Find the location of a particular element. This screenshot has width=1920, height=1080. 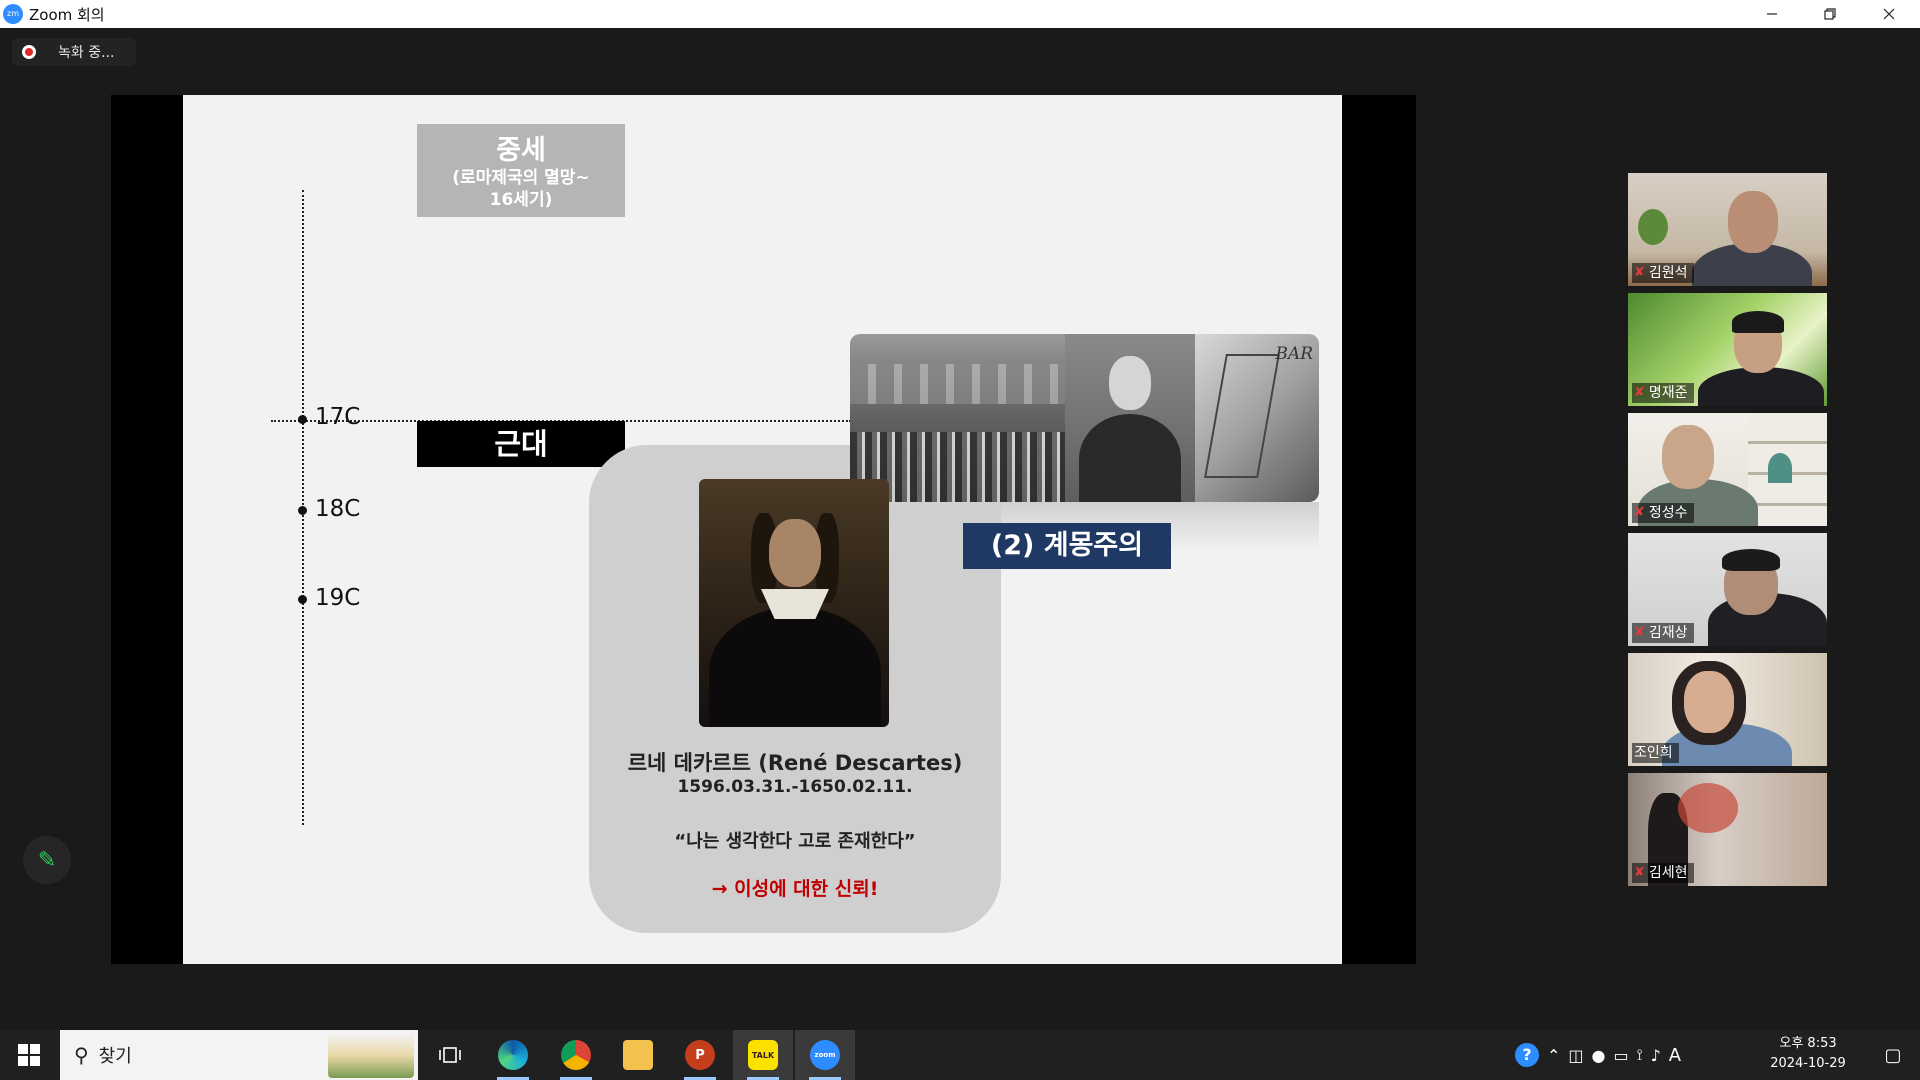

descartes-name: 르네 데카르트 (René Descartes) is located at coordinates (795, 763).